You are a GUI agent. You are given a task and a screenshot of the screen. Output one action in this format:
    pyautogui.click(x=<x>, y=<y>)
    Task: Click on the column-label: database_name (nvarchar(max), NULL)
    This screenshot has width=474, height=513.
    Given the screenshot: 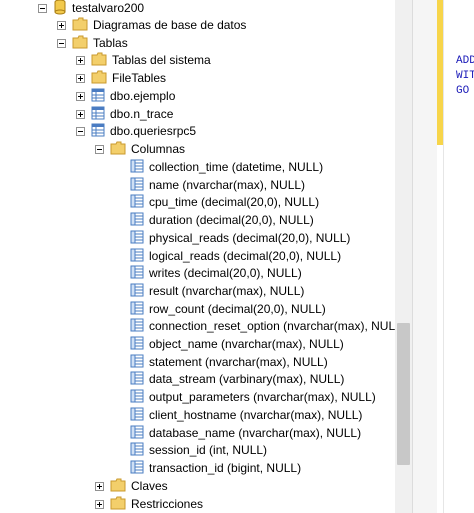 What is the action you would take?
    pyautogui.click(x=255, y=433)
    